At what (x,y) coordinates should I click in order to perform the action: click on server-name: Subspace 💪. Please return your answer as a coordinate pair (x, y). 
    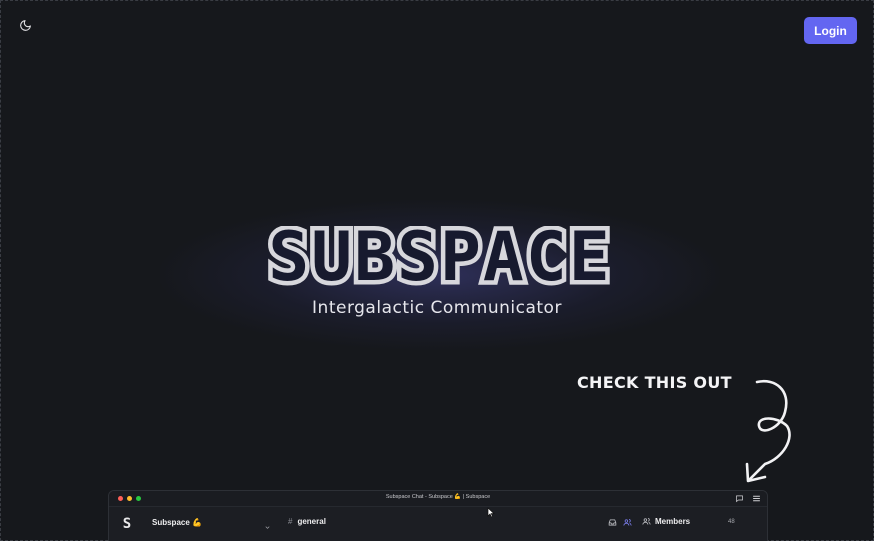
    Looking at the image, I should click on (208, 522).